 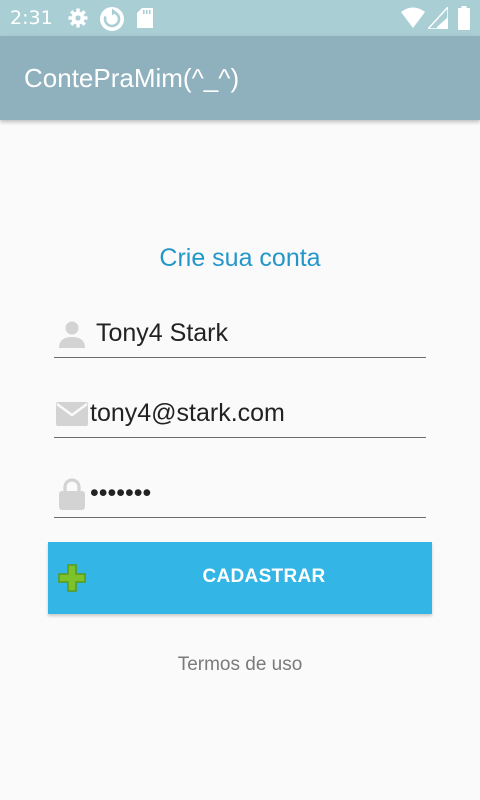 I want to click on status-bar: 2:31, so click(x=240, y=18).